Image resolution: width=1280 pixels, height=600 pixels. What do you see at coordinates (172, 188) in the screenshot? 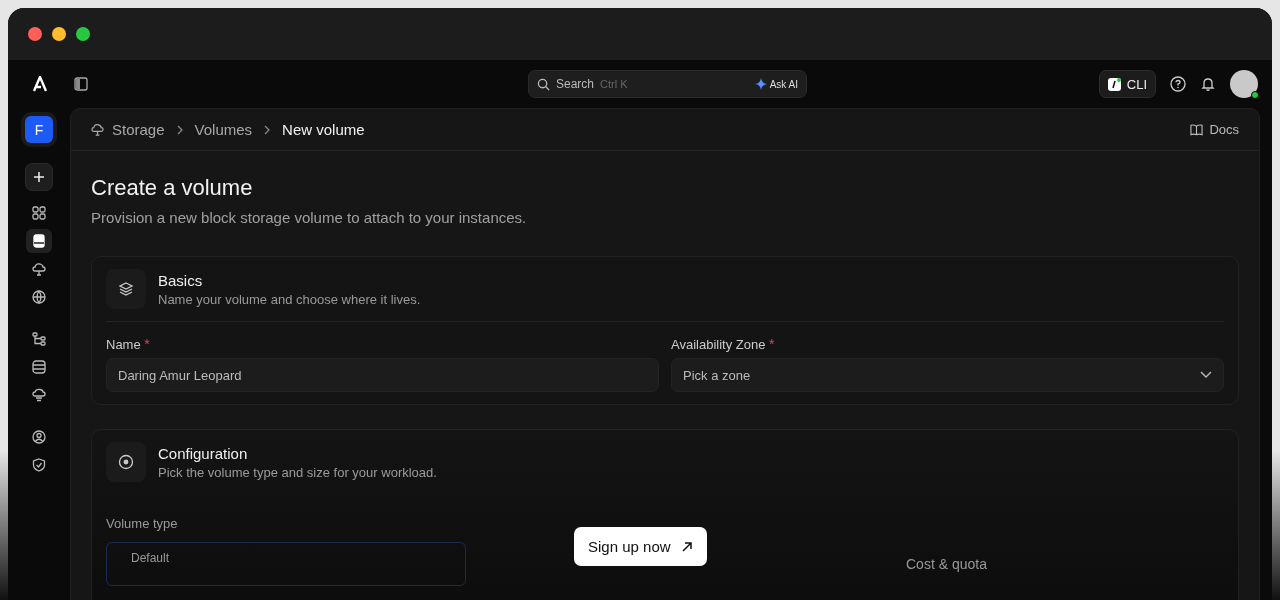
I see `page-title: Create a volume` at bounding box center [172, 188].